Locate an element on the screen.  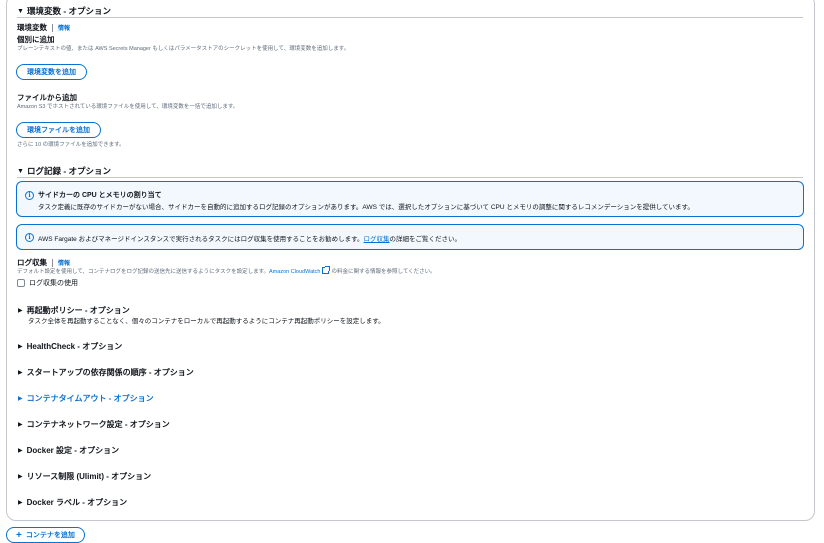
container-timeout-expander: ▶ コンテナタイムアウト - オプション is located at coordinates (86, 398).